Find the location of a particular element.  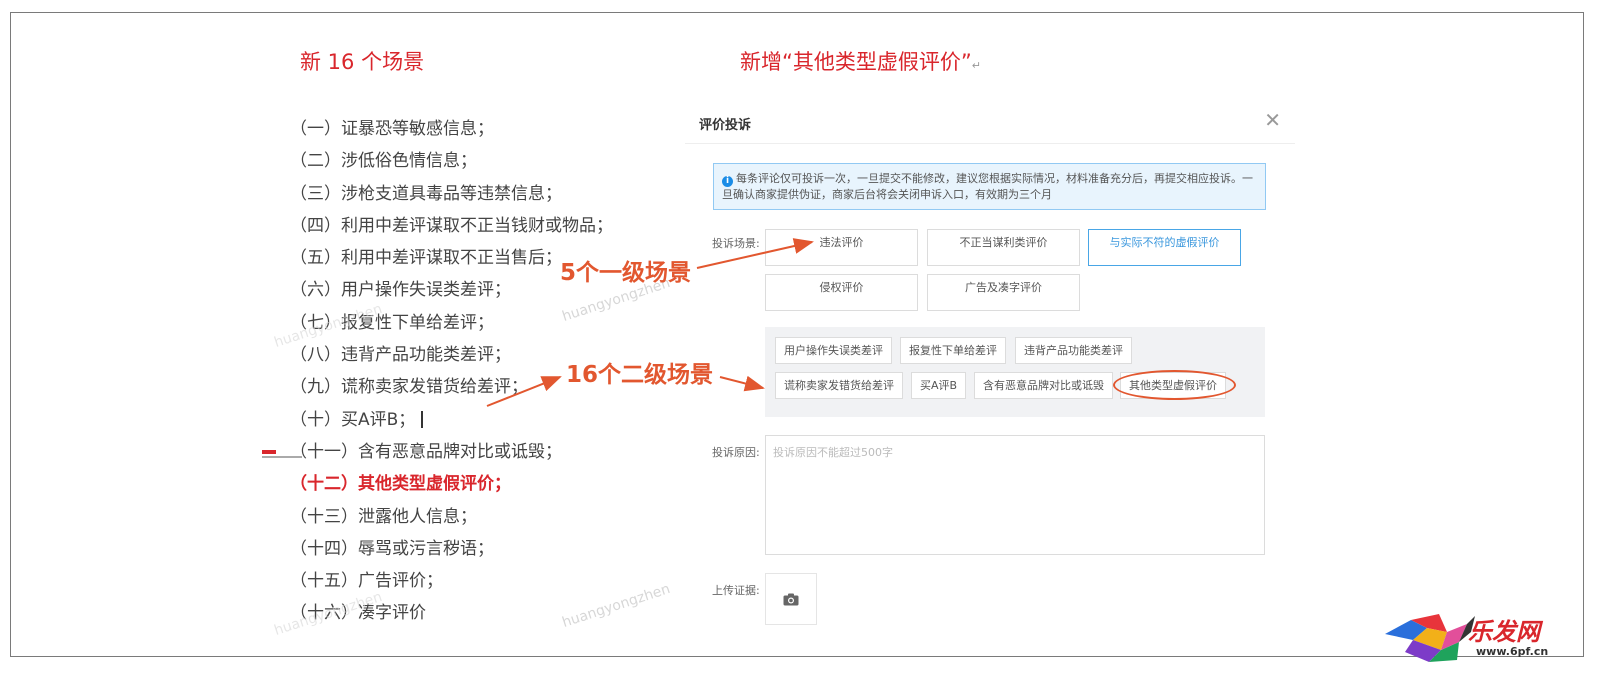

annotation-level1: 5个一级场景 is located at coordinates (626, 273).